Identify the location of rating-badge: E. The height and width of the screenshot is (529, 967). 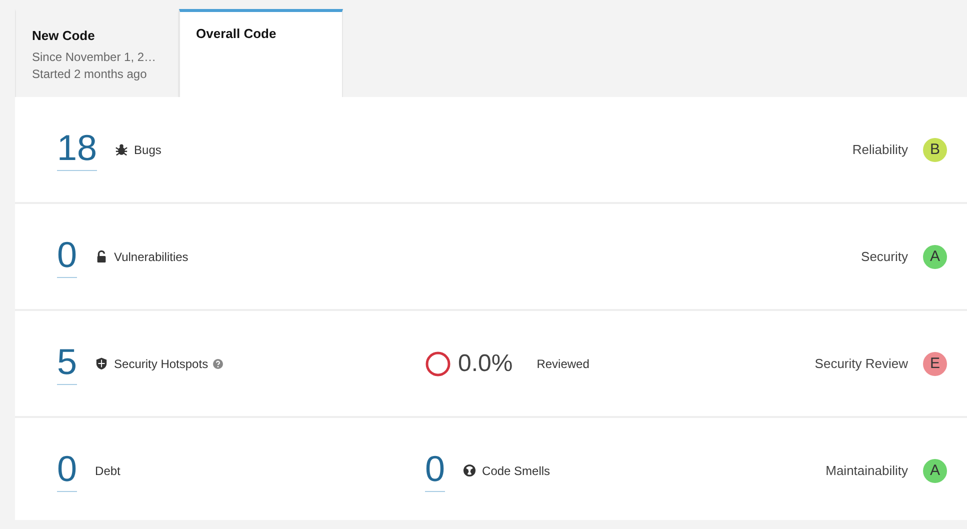
(935, 364).